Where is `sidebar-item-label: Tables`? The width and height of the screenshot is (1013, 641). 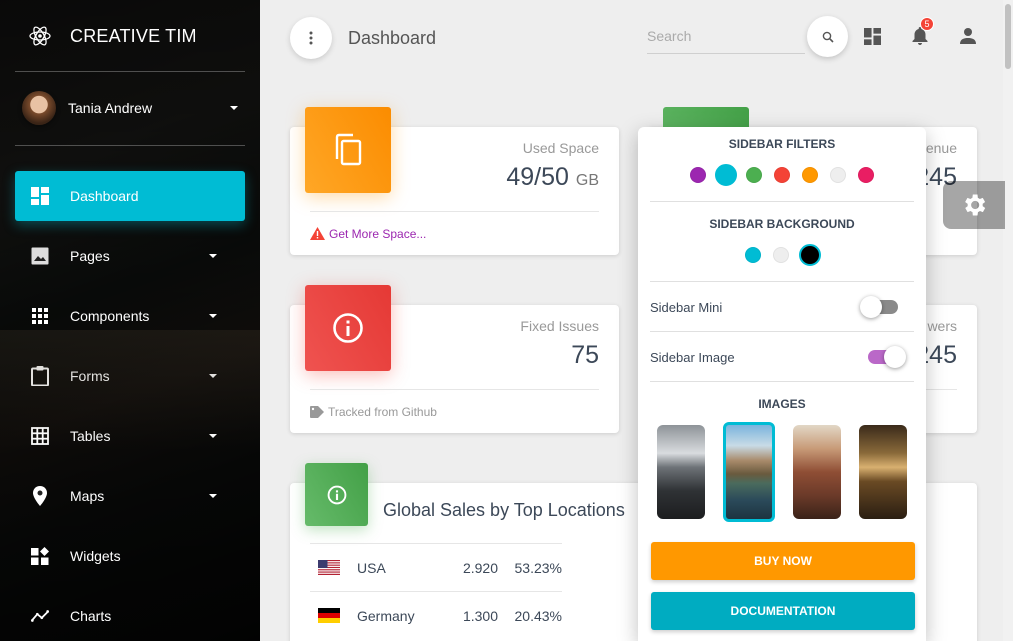 sidebar-item-label: Tables is located at coordinates (90, 436).